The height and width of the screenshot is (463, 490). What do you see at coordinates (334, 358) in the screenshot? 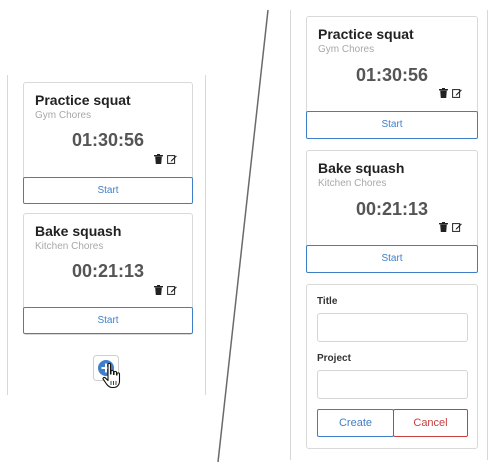
I see `project-label: Project` at bounding box center [334, 358].